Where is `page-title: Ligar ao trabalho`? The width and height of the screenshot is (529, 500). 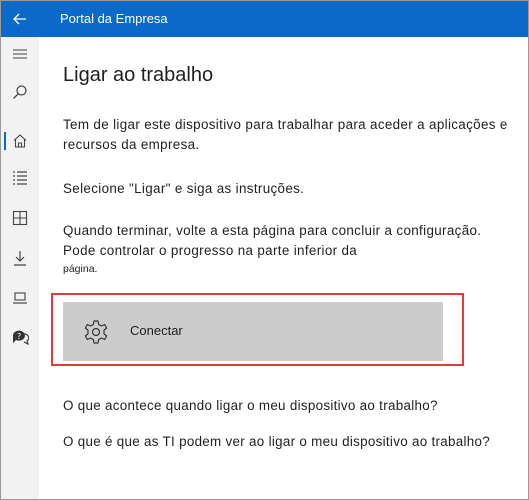
page-title: Ligar ao trabalho is located at coordinates (138, 75).